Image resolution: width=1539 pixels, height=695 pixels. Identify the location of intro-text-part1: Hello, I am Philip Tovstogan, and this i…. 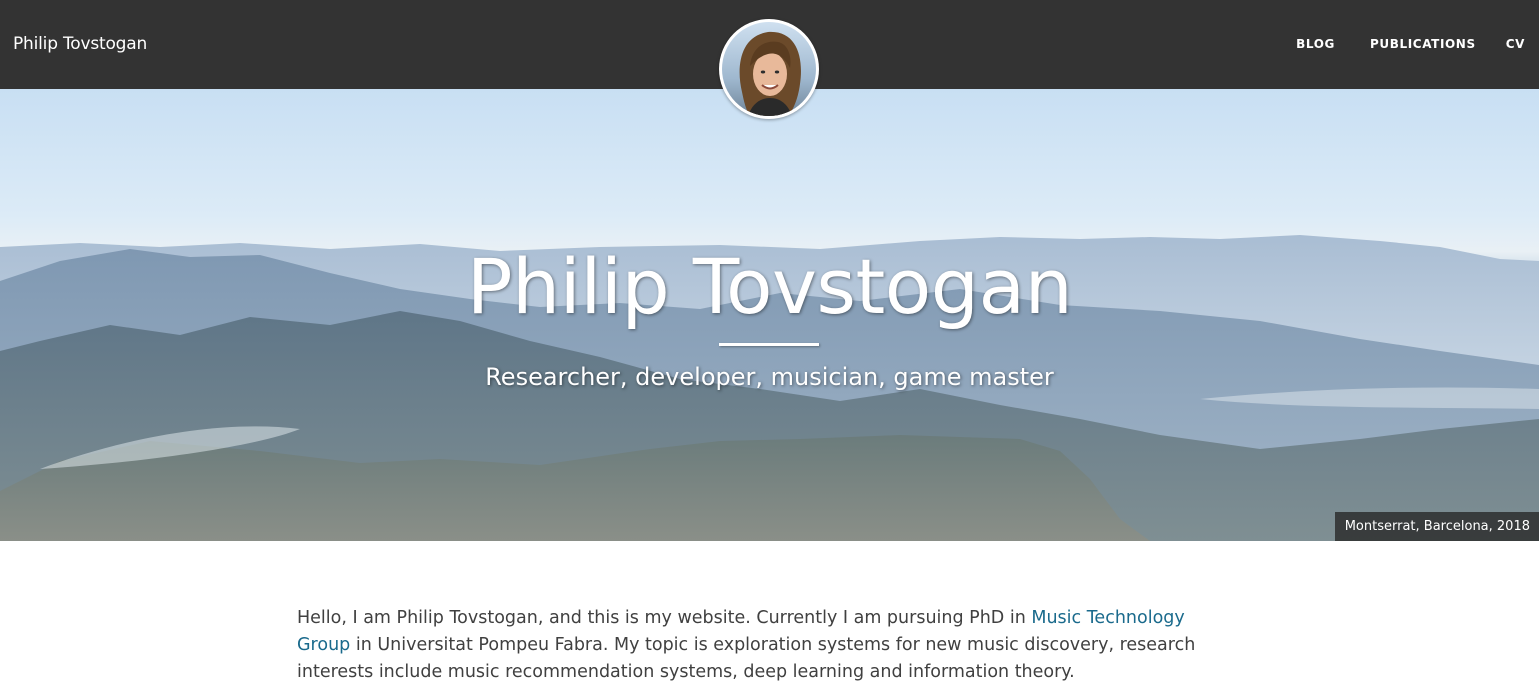
(664, 618).